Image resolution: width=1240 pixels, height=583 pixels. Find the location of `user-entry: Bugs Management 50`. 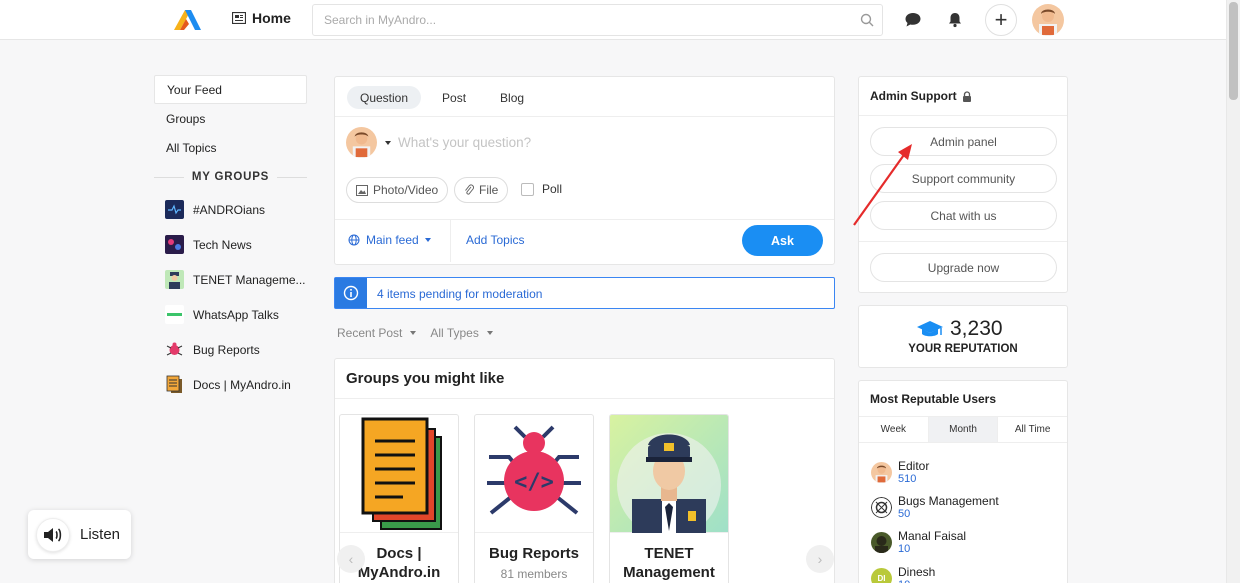

user-entry: Bugs Management 50 is located at coordinates (935, 507).